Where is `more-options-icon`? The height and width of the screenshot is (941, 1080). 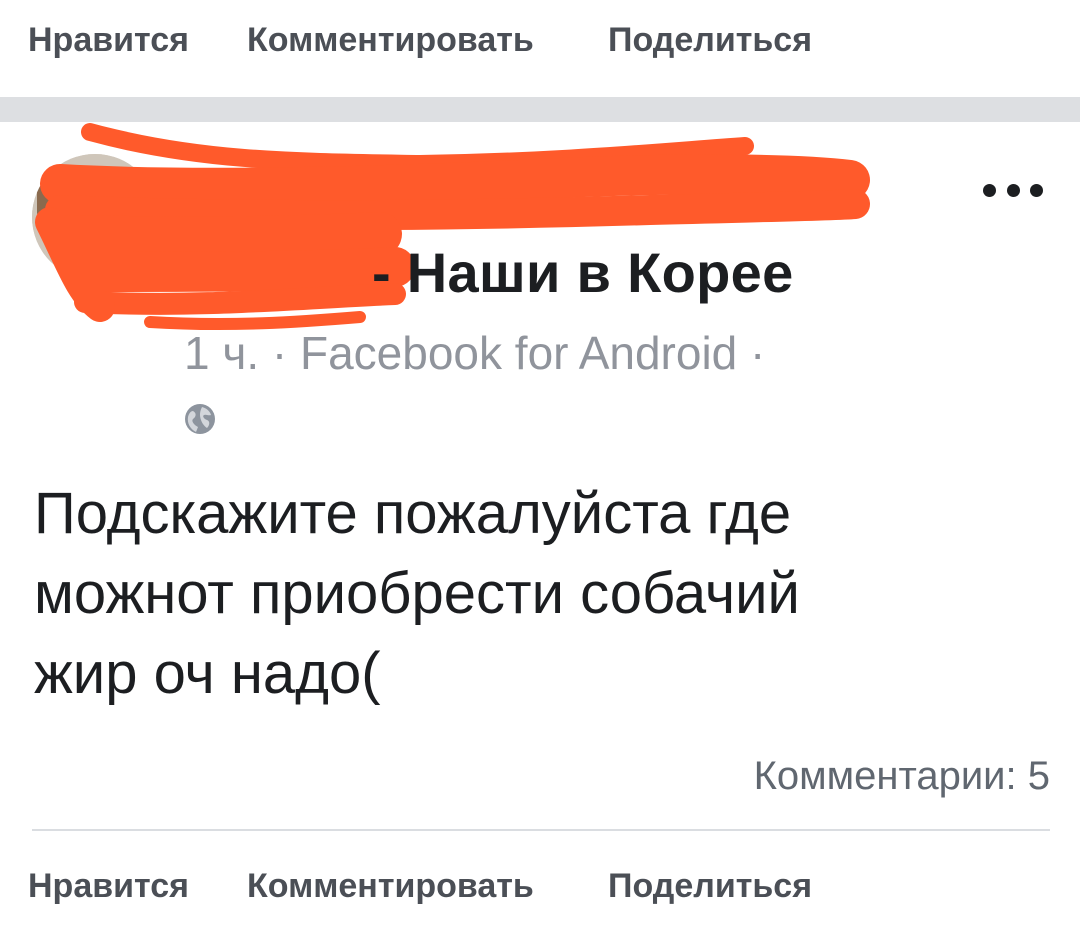 more-options-icon is located at coordinates (1013, 190).